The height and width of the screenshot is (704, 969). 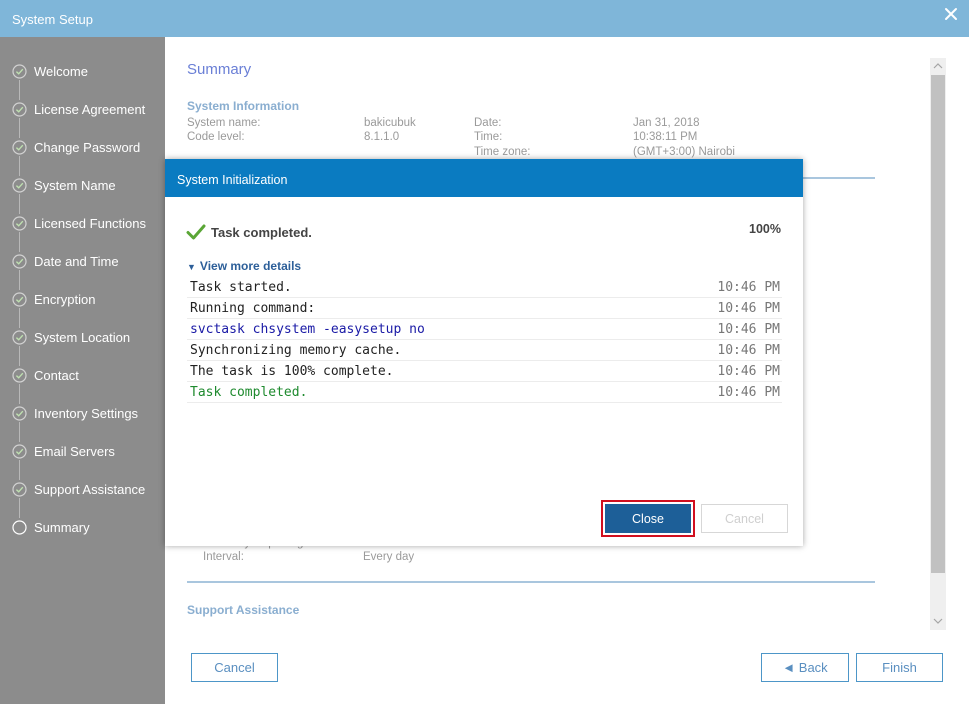 I want to click on step-label: Email Servers, so click(x=74, y=451).